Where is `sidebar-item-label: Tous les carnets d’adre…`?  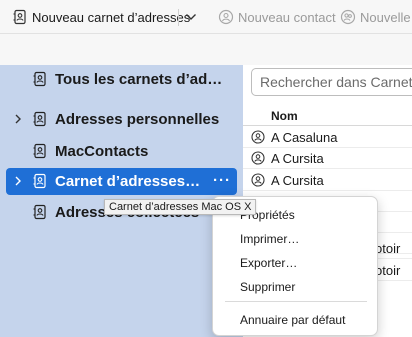
sidebar-item-label: Tous les carnets d’adre… is located at coordinates (141, 79).